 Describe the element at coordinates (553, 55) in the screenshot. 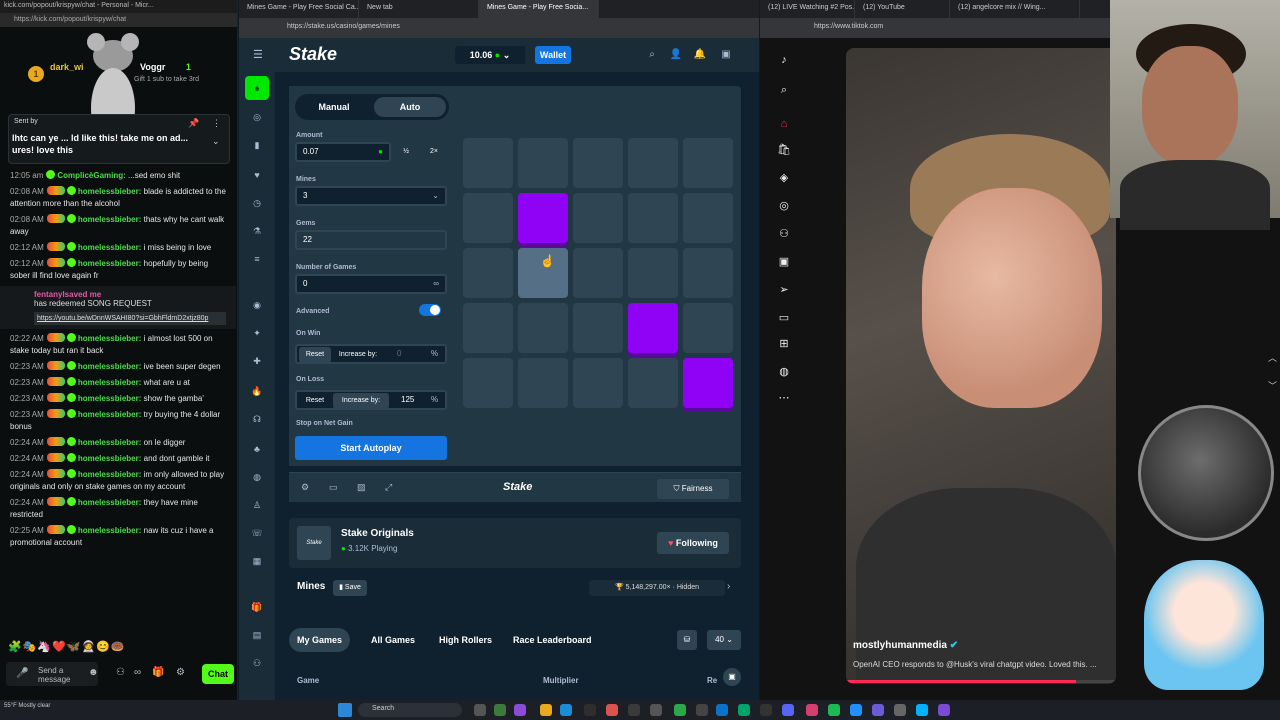

I see `wallet-button: Wallet` at that location.